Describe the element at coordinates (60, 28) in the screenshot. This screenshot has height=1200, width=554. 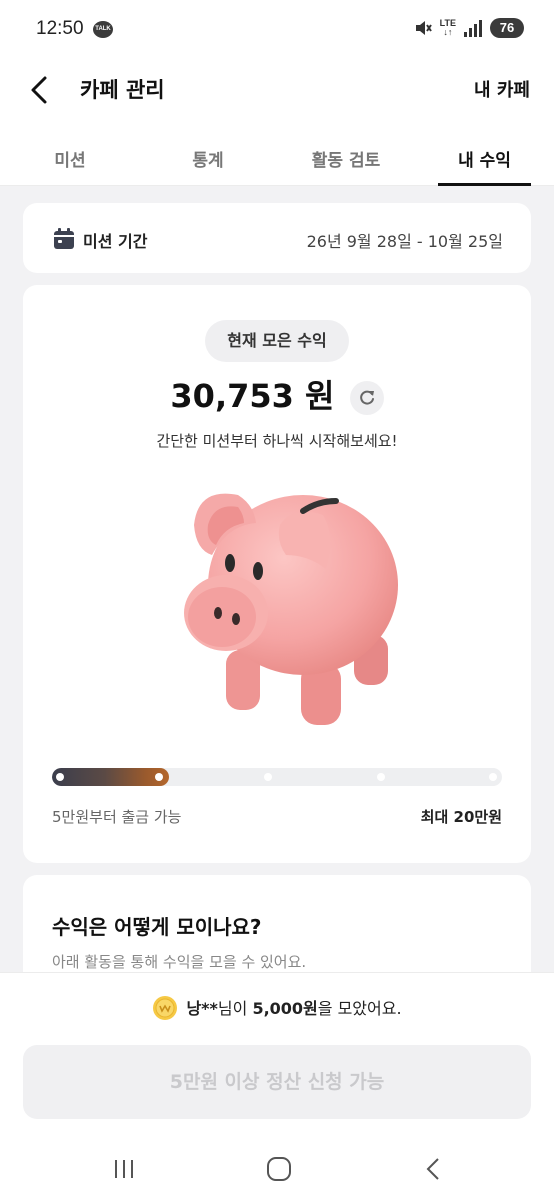
I see `status-time: 12:50` at that location.